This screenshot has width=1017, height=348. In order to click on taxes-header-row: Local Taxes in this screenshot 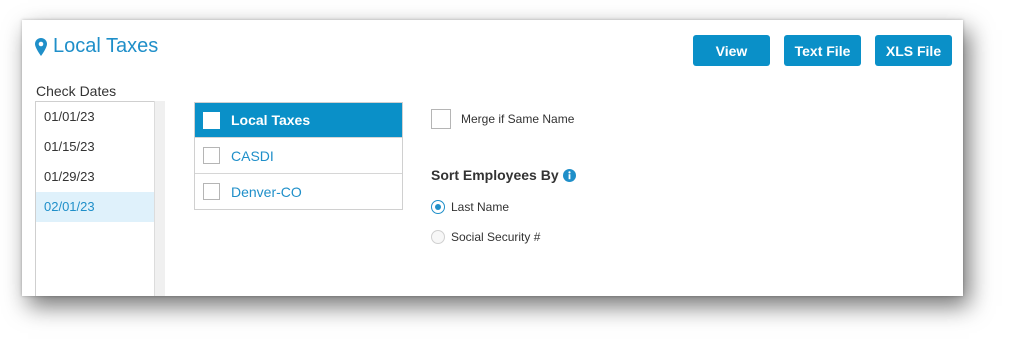, I will do `click(298, 120)`.